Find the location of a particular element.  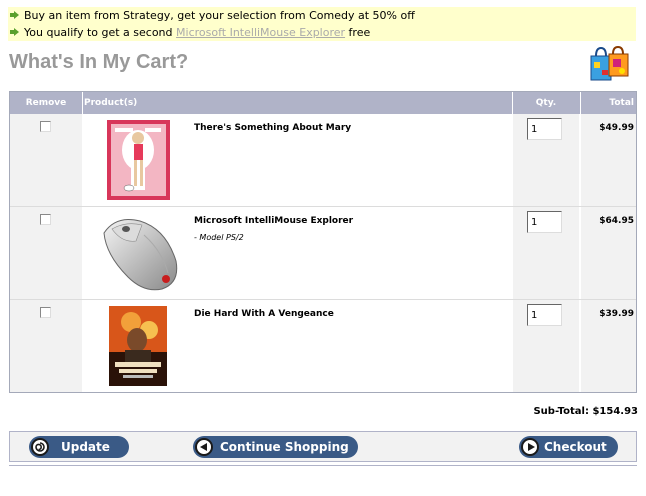

column-header-product: Product(s) is located at coordinates (111, 103).